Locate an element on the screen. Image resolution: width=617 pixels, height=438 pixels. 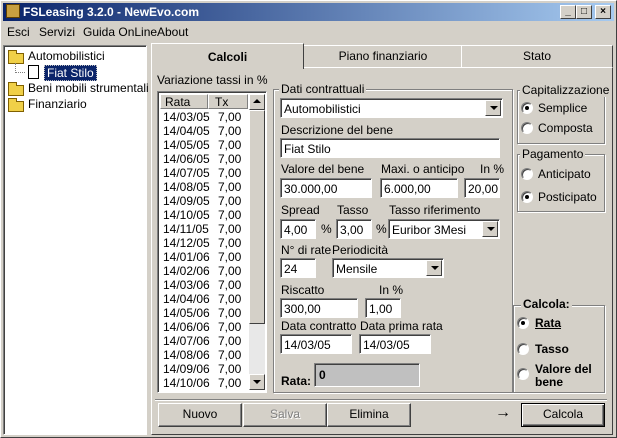
tree-item-beni-mobili: Beni mobili strumentali is located at coordinates (88, 88).